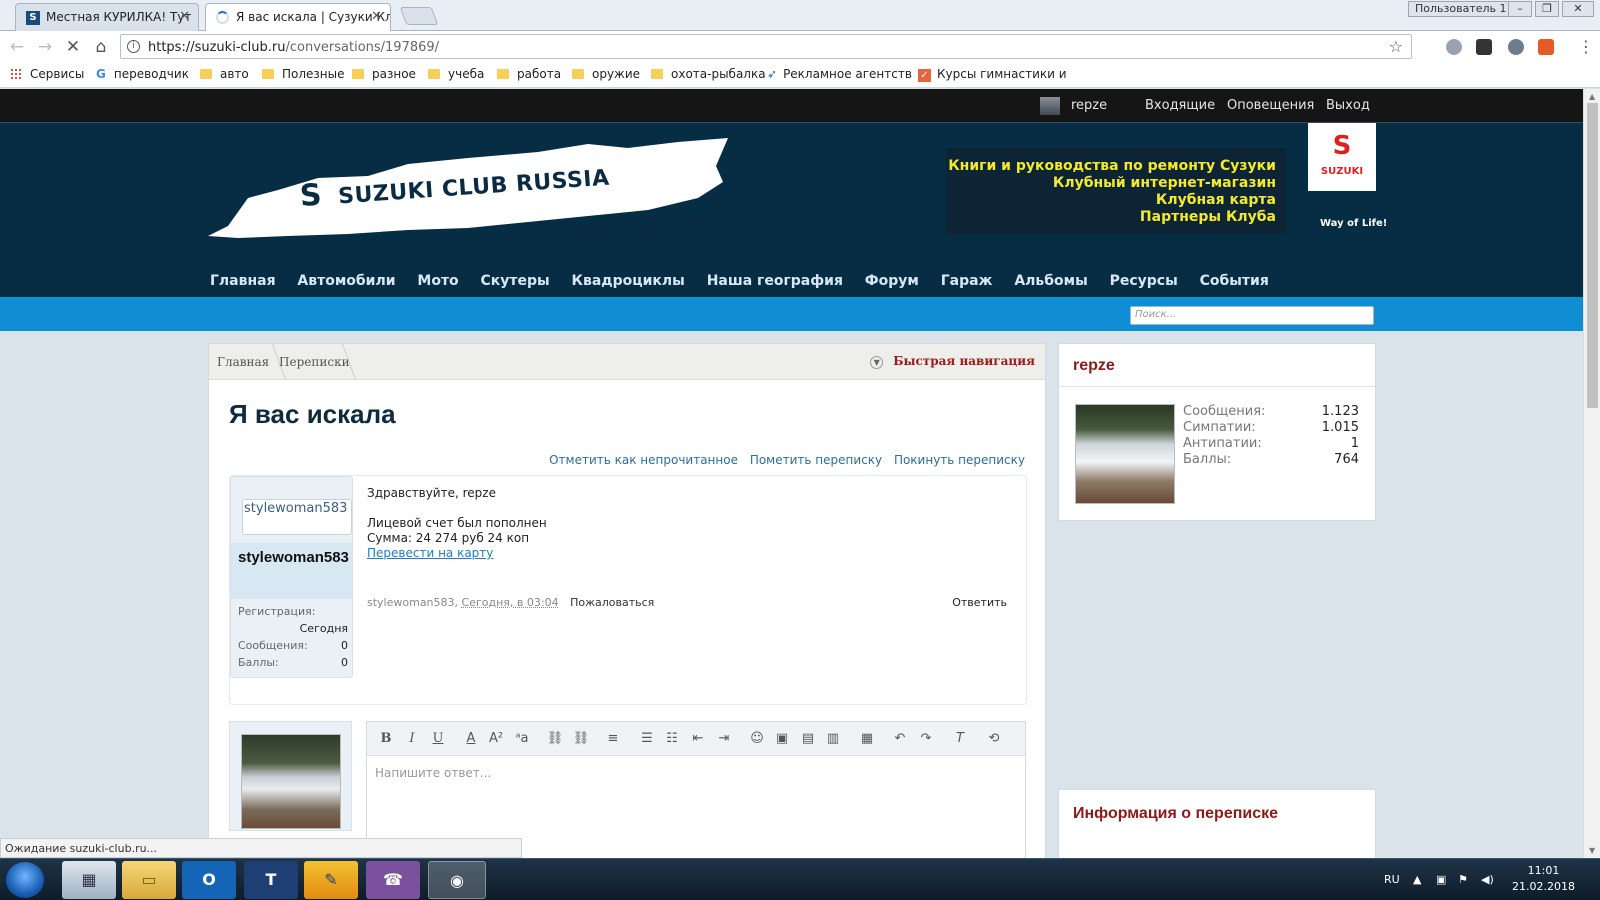  What do you see at coordinates (243, 362) in the screenshot?
I see `breadcrumb-home: Главная` at bounding box center [243, 362].